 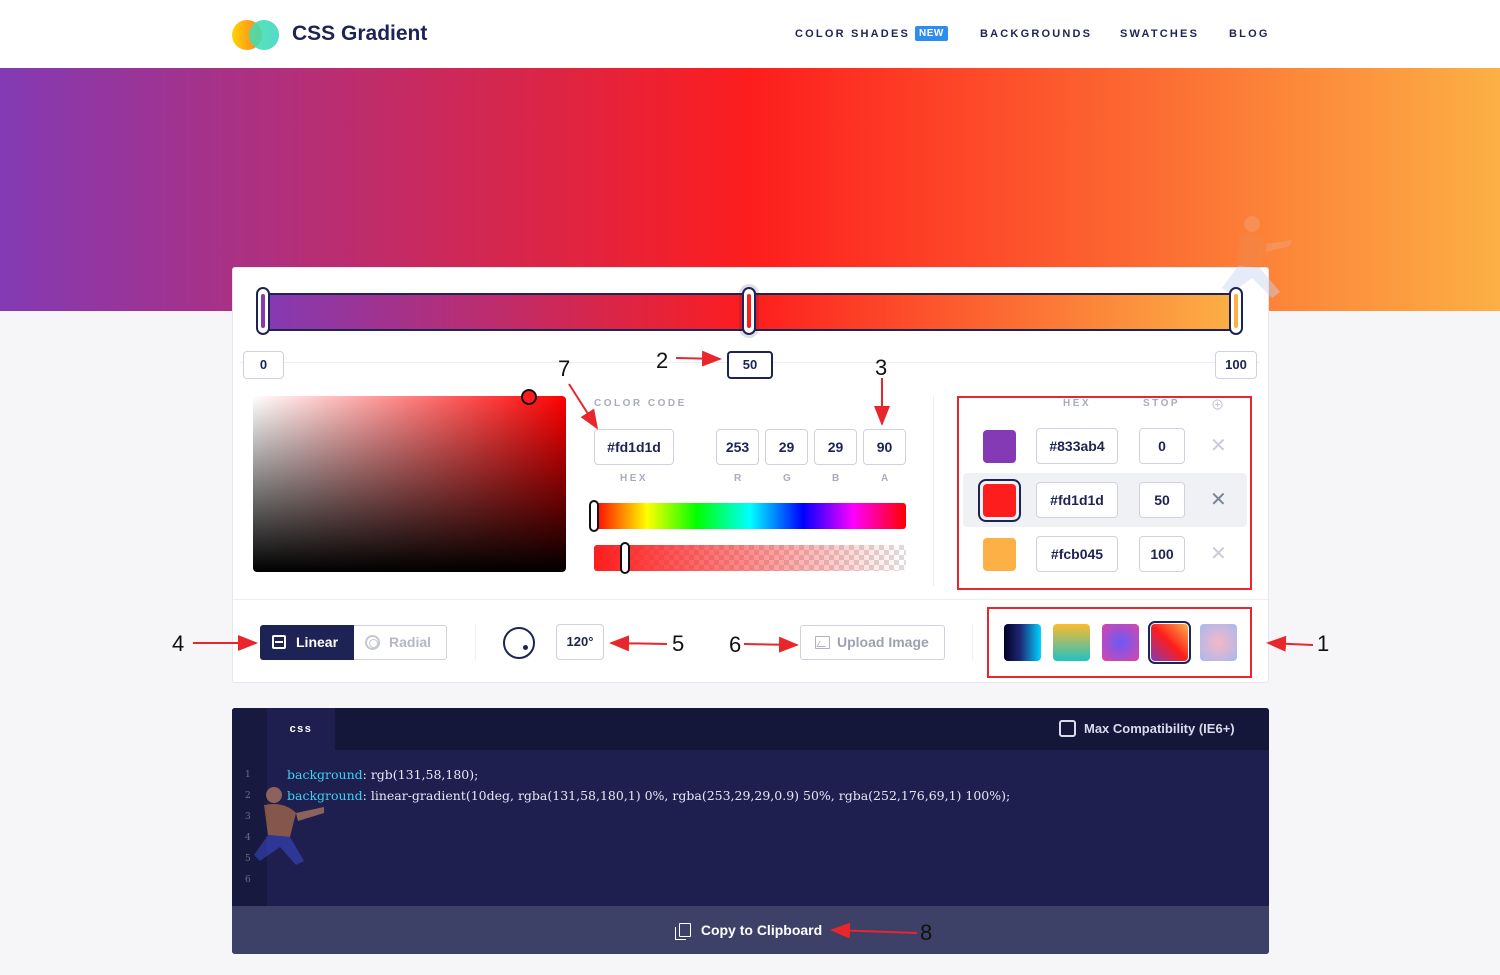 What do you see at coordinates (640, 403) in the screenshot?
I see `color-code-label: COLOR CODE` at bounding box center [640, 403].